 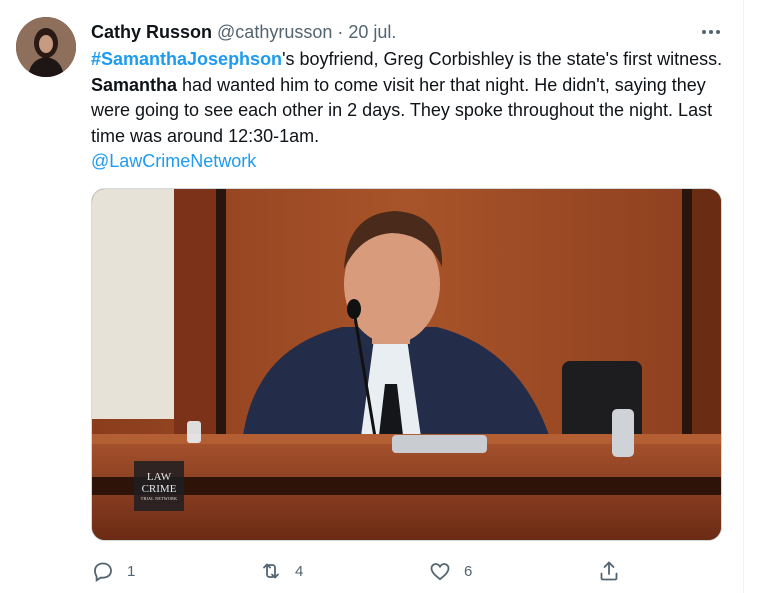 What do you see at coordinates (372, 32) in the screenshot?
I see `tweet-date: 20 jul.` at bounding box center [372, 32].